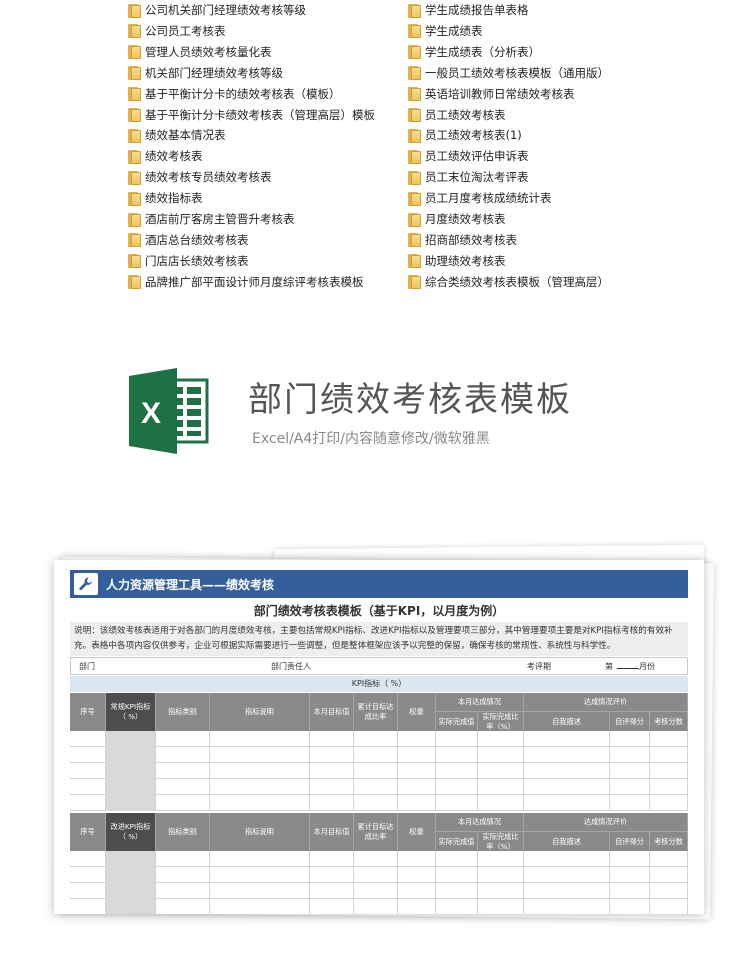  Describe the element at coordinates (538, 240) in the screenshot. I see `folder-item: 招商部绩效考核表` at that location.